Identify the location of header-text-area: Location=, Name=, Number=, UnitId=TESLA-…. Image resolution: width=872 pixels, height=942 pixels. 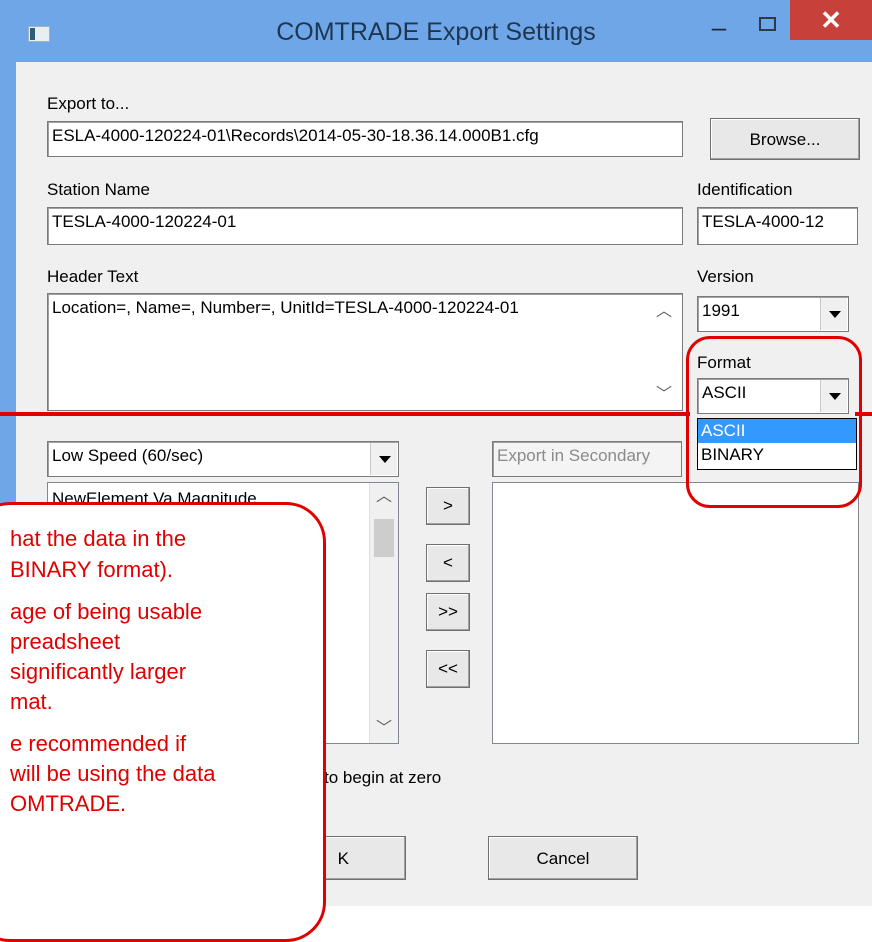
(365, 352).